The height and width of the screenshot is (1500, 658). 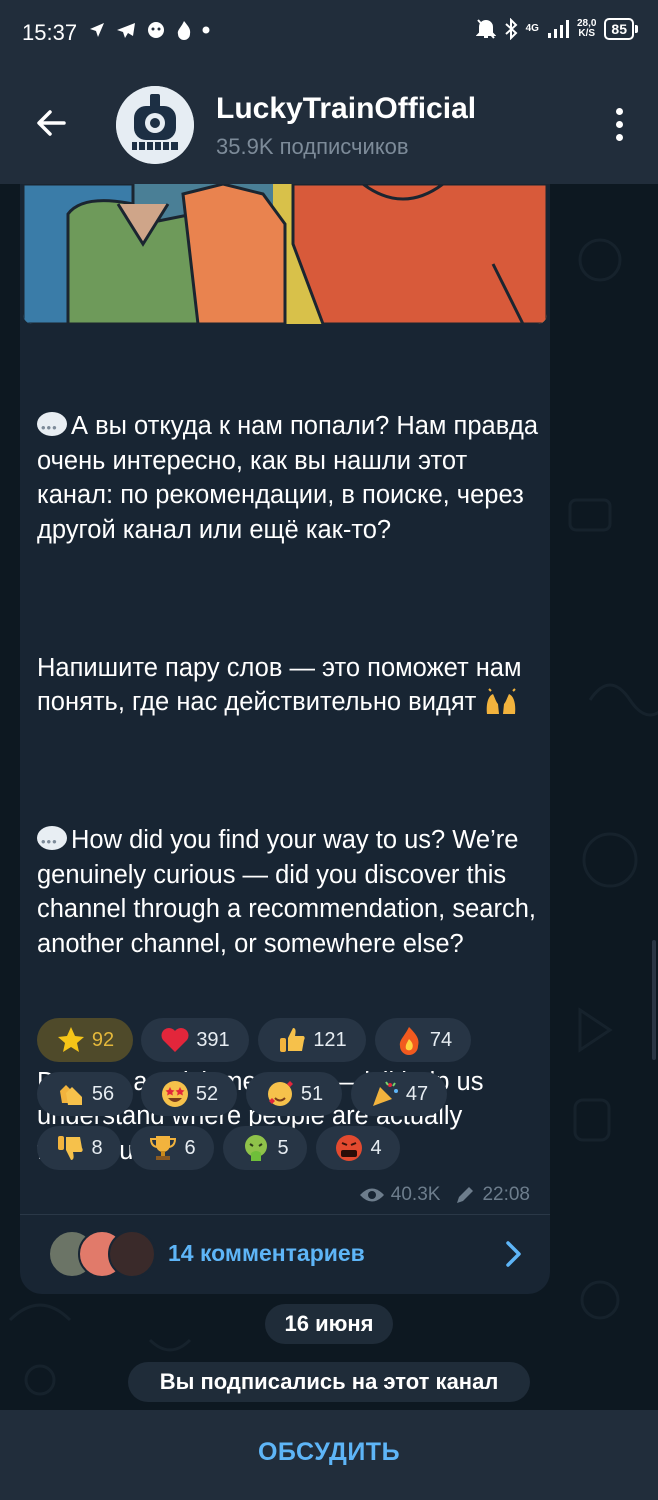 I want to click on commenter-avatars, so click(x=103, y=1254).